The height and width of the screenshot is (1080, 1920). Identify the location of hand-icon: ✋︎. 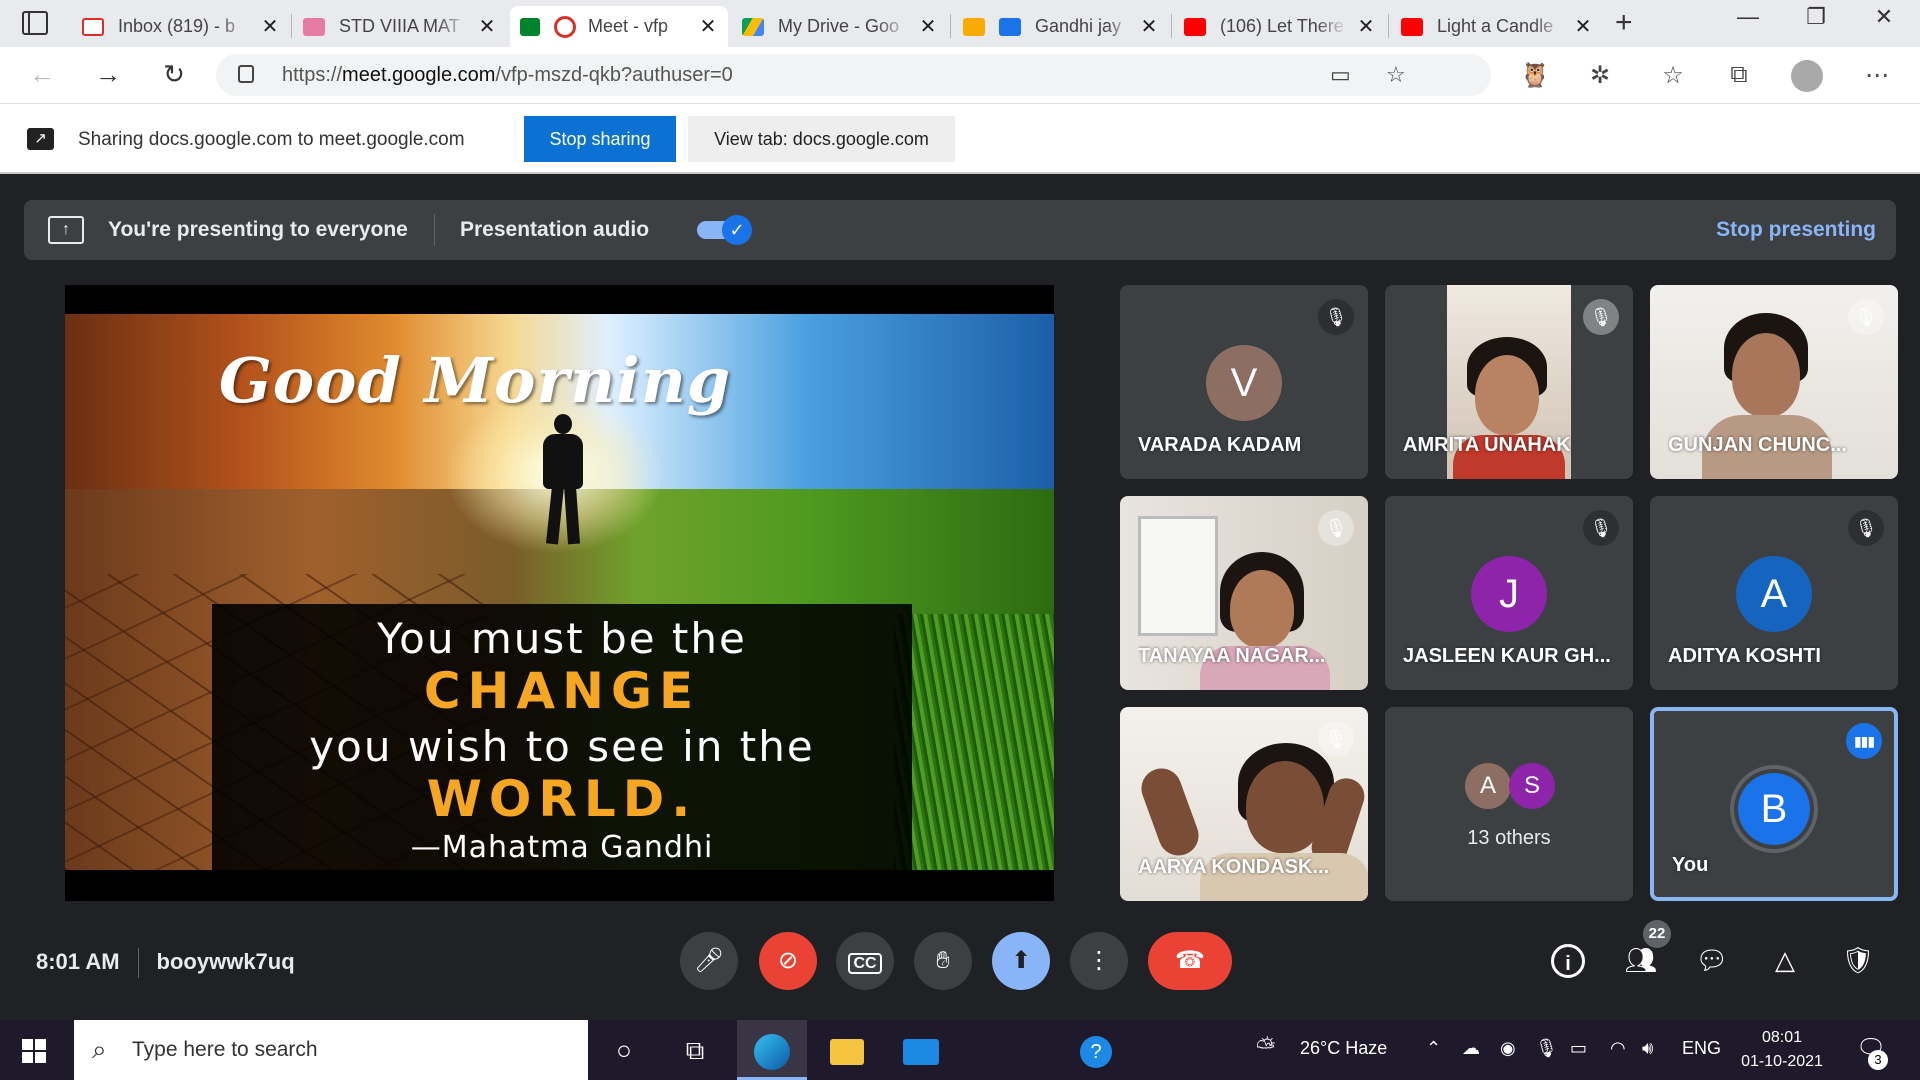
(943, 960).